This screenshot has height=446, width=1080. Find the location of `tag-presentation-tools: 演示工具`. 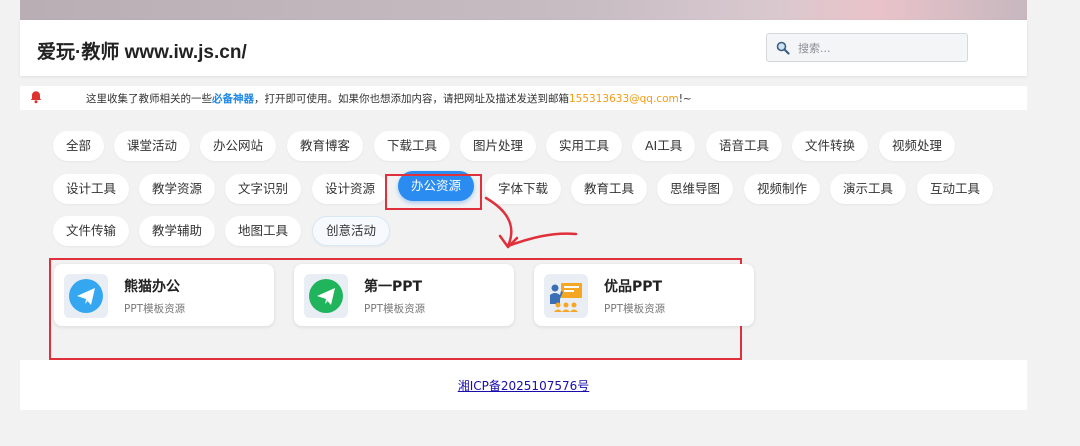

tag-presentation-tools: 演示工具 is located at coordinates (868, 189).